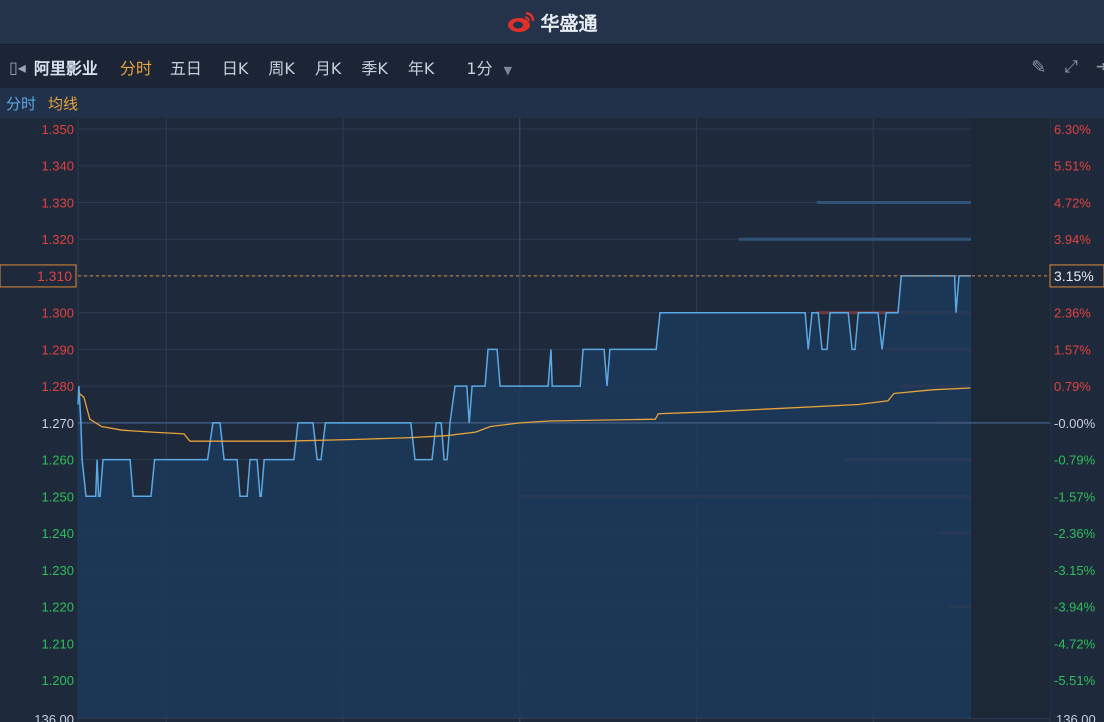  What do you see at coordinates (1075, 496) in the screenshot?
I see `pct-tick-label: -1.57%` at bounding box center [1075, 496].